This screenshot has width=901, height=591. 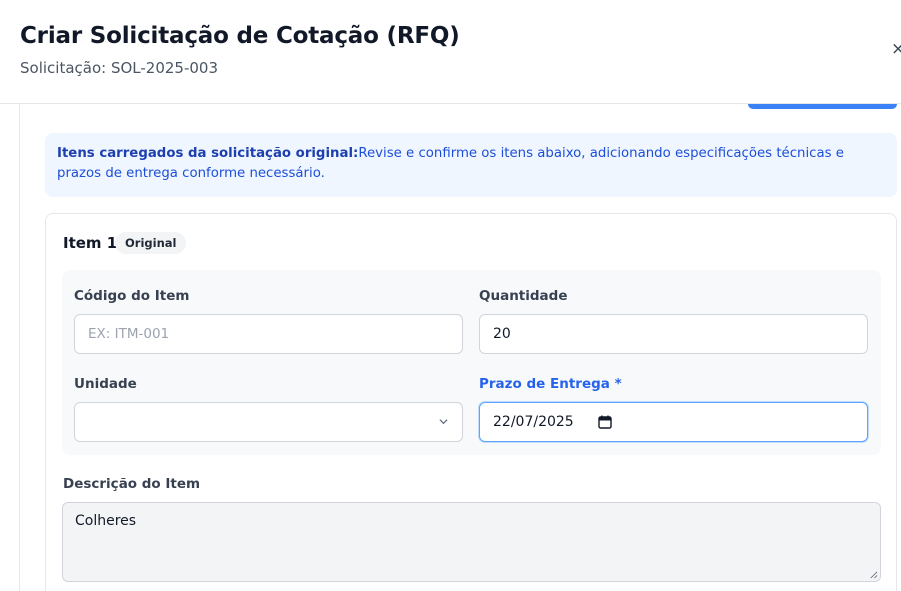 I want to click on item-code-label: Código do Item, so click(x=132, y=296).